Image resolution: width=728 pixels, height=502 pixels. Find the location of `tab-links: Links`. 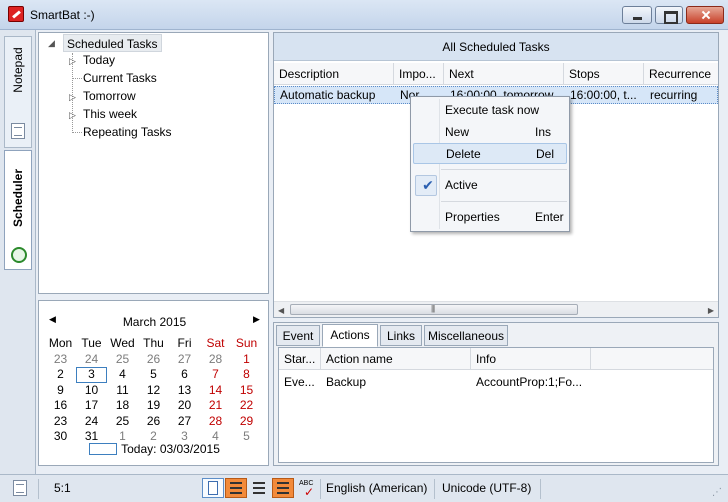

tab-links: Links is located at coordinates (401, 335).